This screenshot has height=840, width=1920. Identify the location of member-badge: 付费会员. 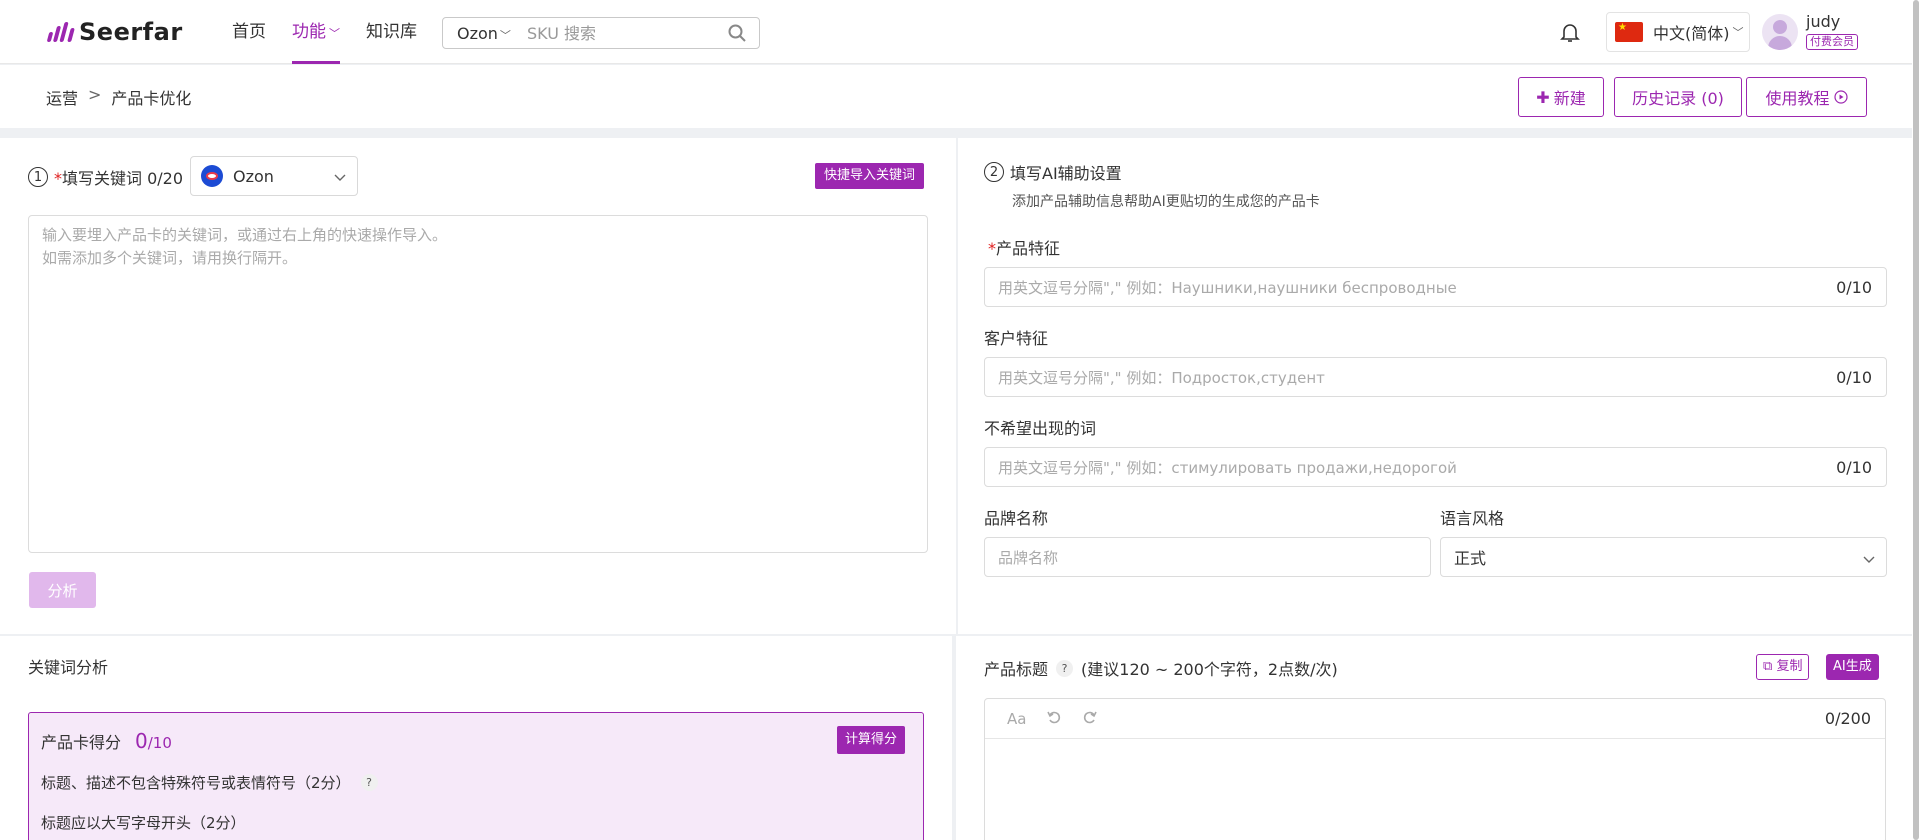
(1832, 42).